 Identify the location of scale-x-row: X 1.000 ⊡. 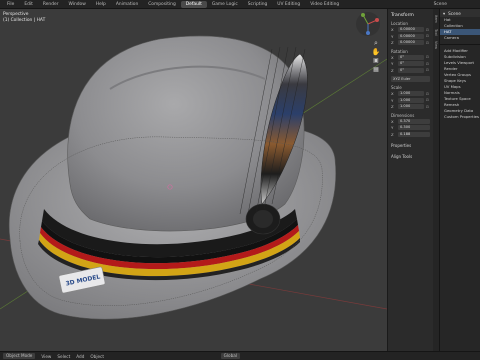
(410, 94).